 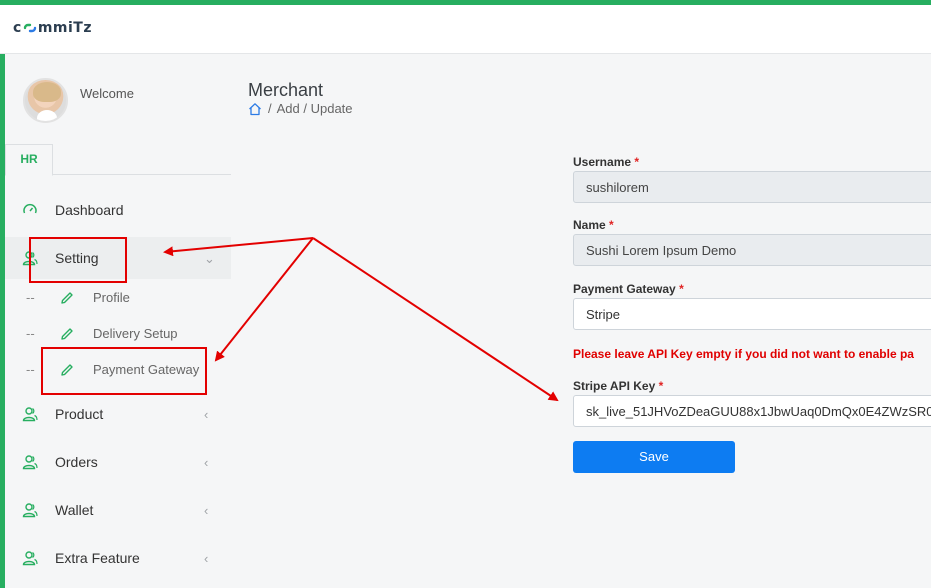 What do you see at coordinates (752, 314) in the screenshot?
I see `payment-gateway-select: Stripe` at bounding box center [752, 314].